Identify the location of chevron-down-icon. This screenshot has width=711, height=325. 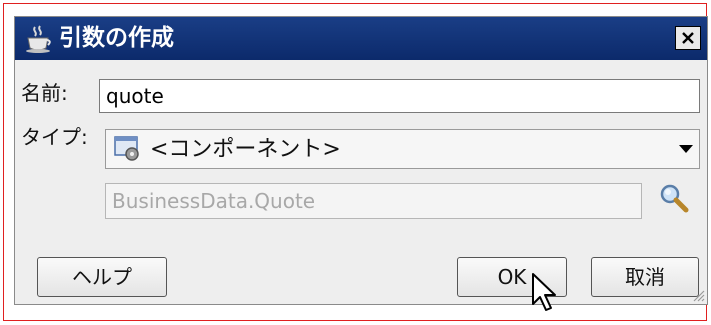
(686, 149).